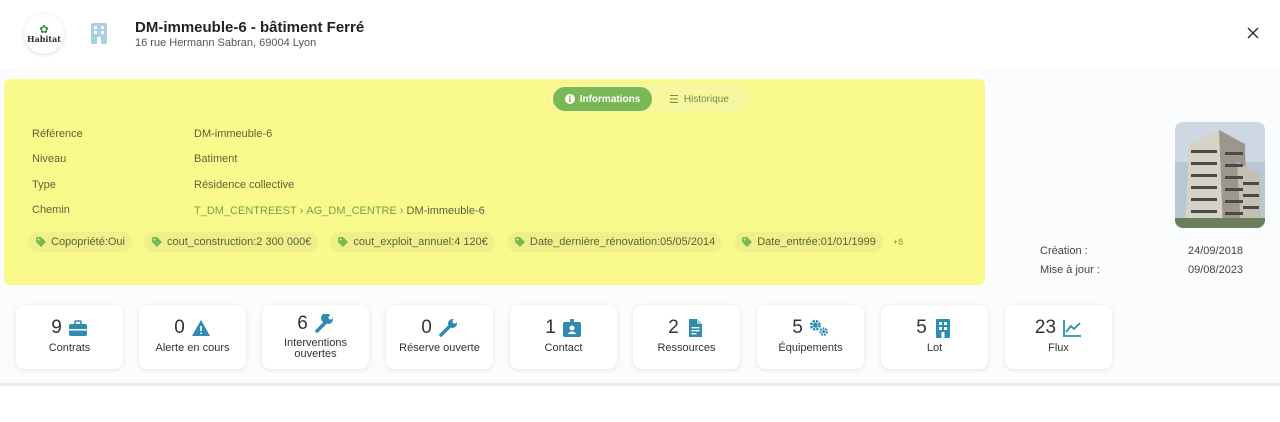 Image resolution: width=1280 pixels, height=422 pixels. What do you see at coordinates (445, 211) in the screenshot?
I see `breadcrumb-current: DM-immeuble-6` at bounding box center [445, 211].